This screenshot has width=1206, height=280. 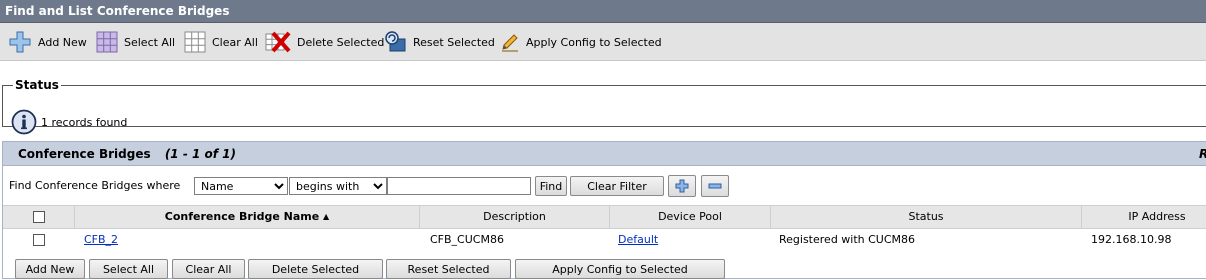 I want to click on column-header-name: Conference Bridge Name ▲, so click(x=247, y=217).